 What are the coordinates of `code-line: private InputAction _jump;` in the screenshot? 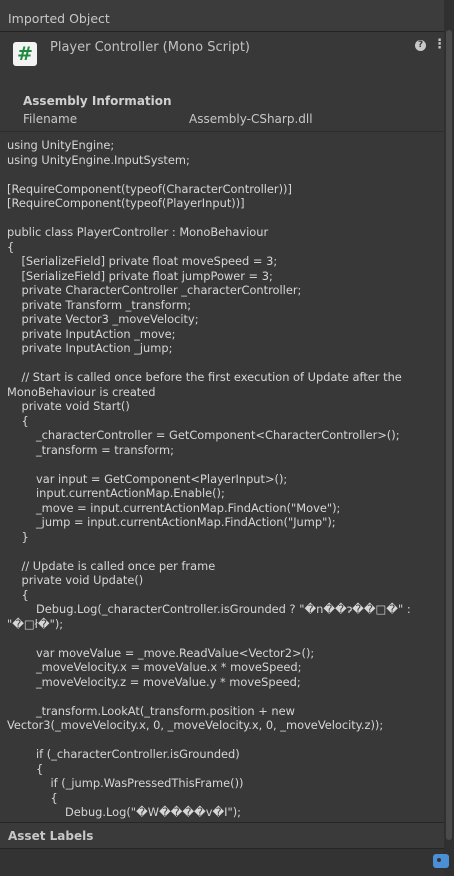 It's located at (90, 348).